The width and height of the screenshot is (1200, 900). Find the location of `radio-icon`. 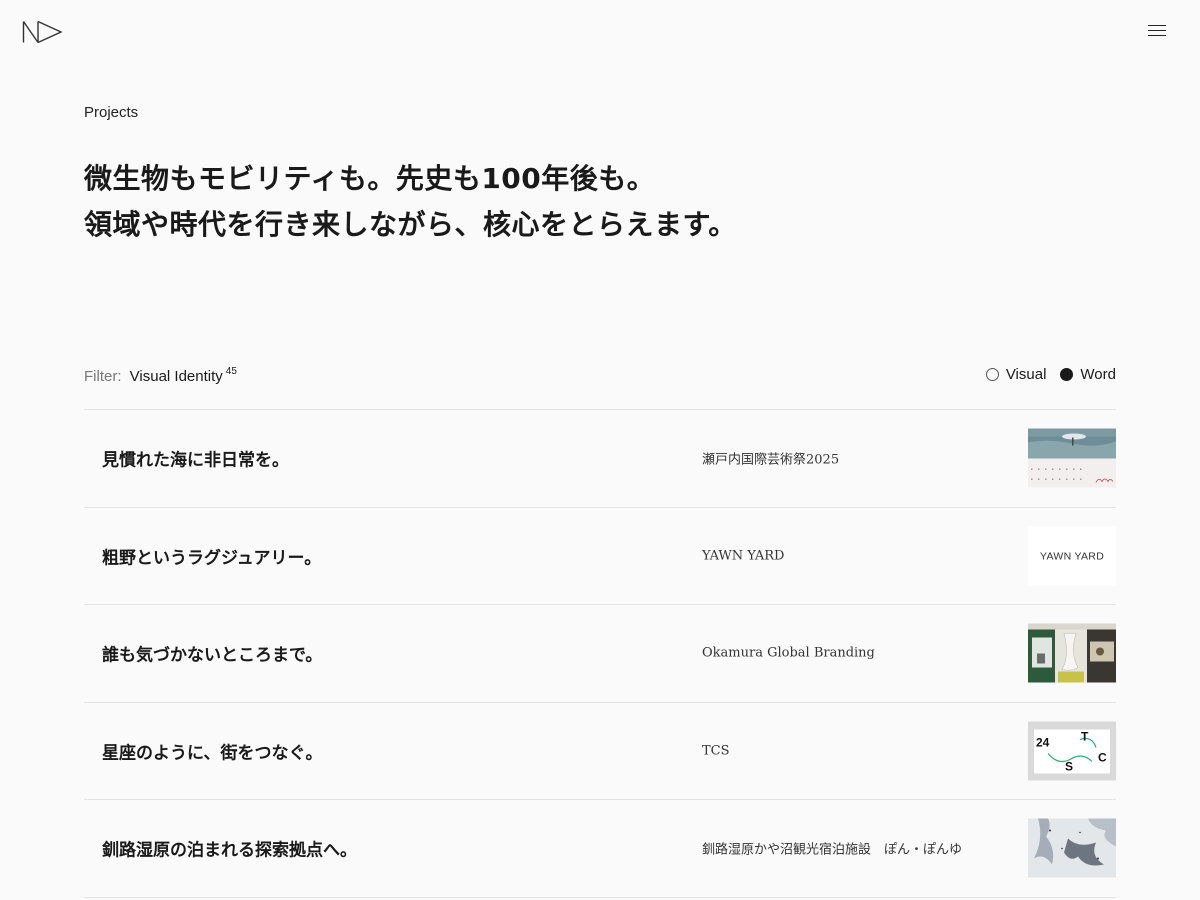

radio-icon is located at coordinates (992, 374).